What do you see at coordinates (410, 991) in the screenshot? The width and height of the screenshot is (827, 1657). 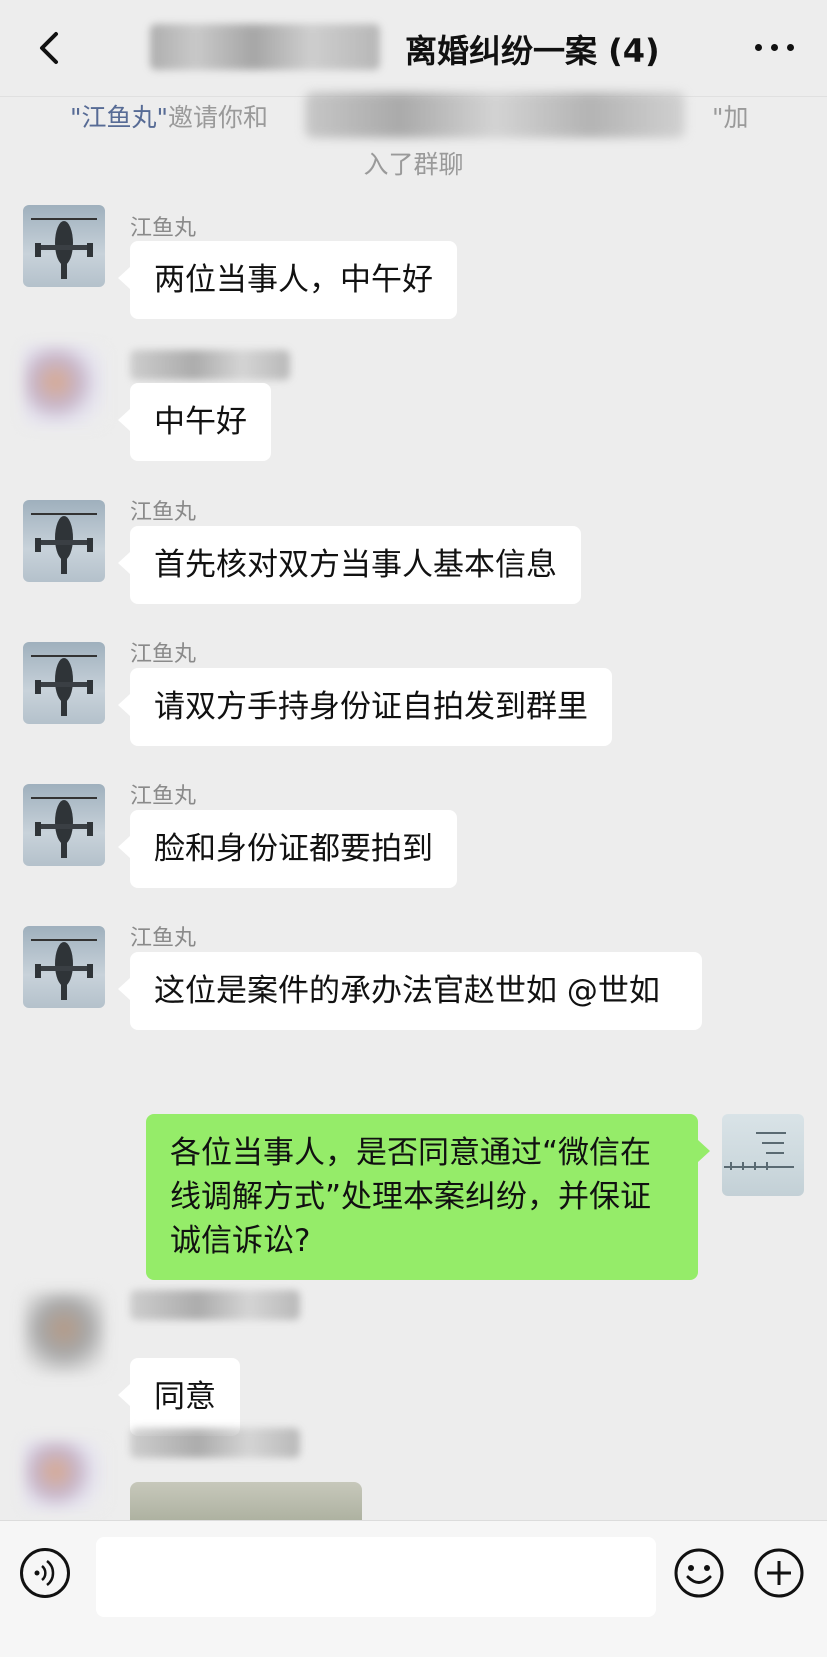 I see `message-bubble: 这位是案件的承办法官赵世如 @世如` at bounding box center [410, 991].